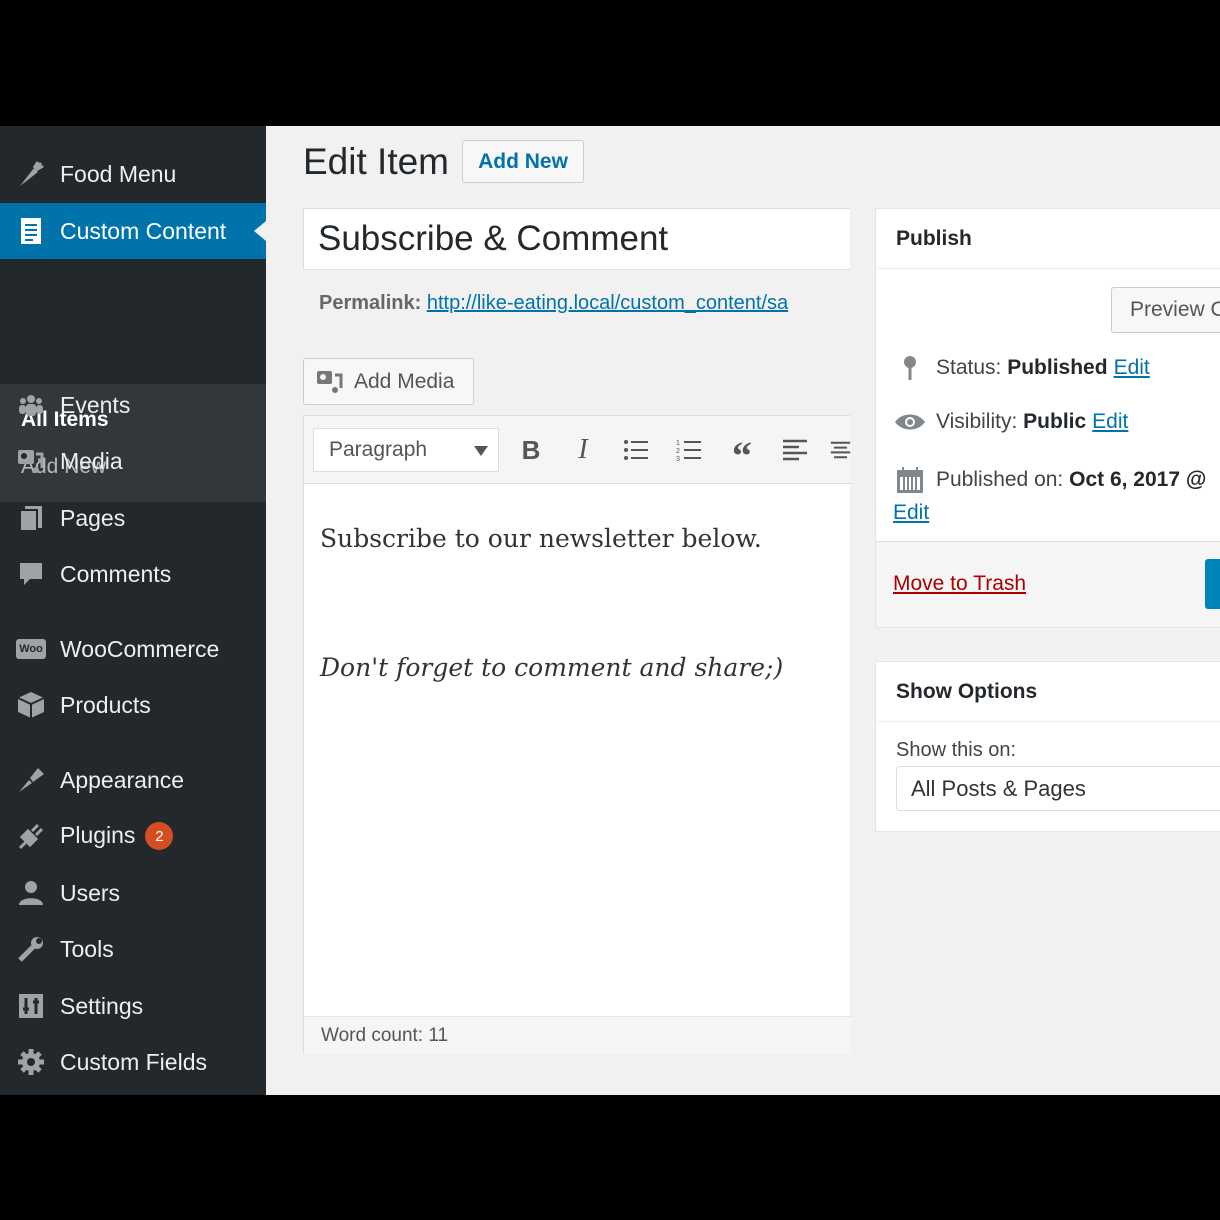 This screenshot has height=1220, width=1220. What do you see at coordinates (159, 836) in the screenshot?
I see `update-count-badge: 2` at bounding box center [159, 836].